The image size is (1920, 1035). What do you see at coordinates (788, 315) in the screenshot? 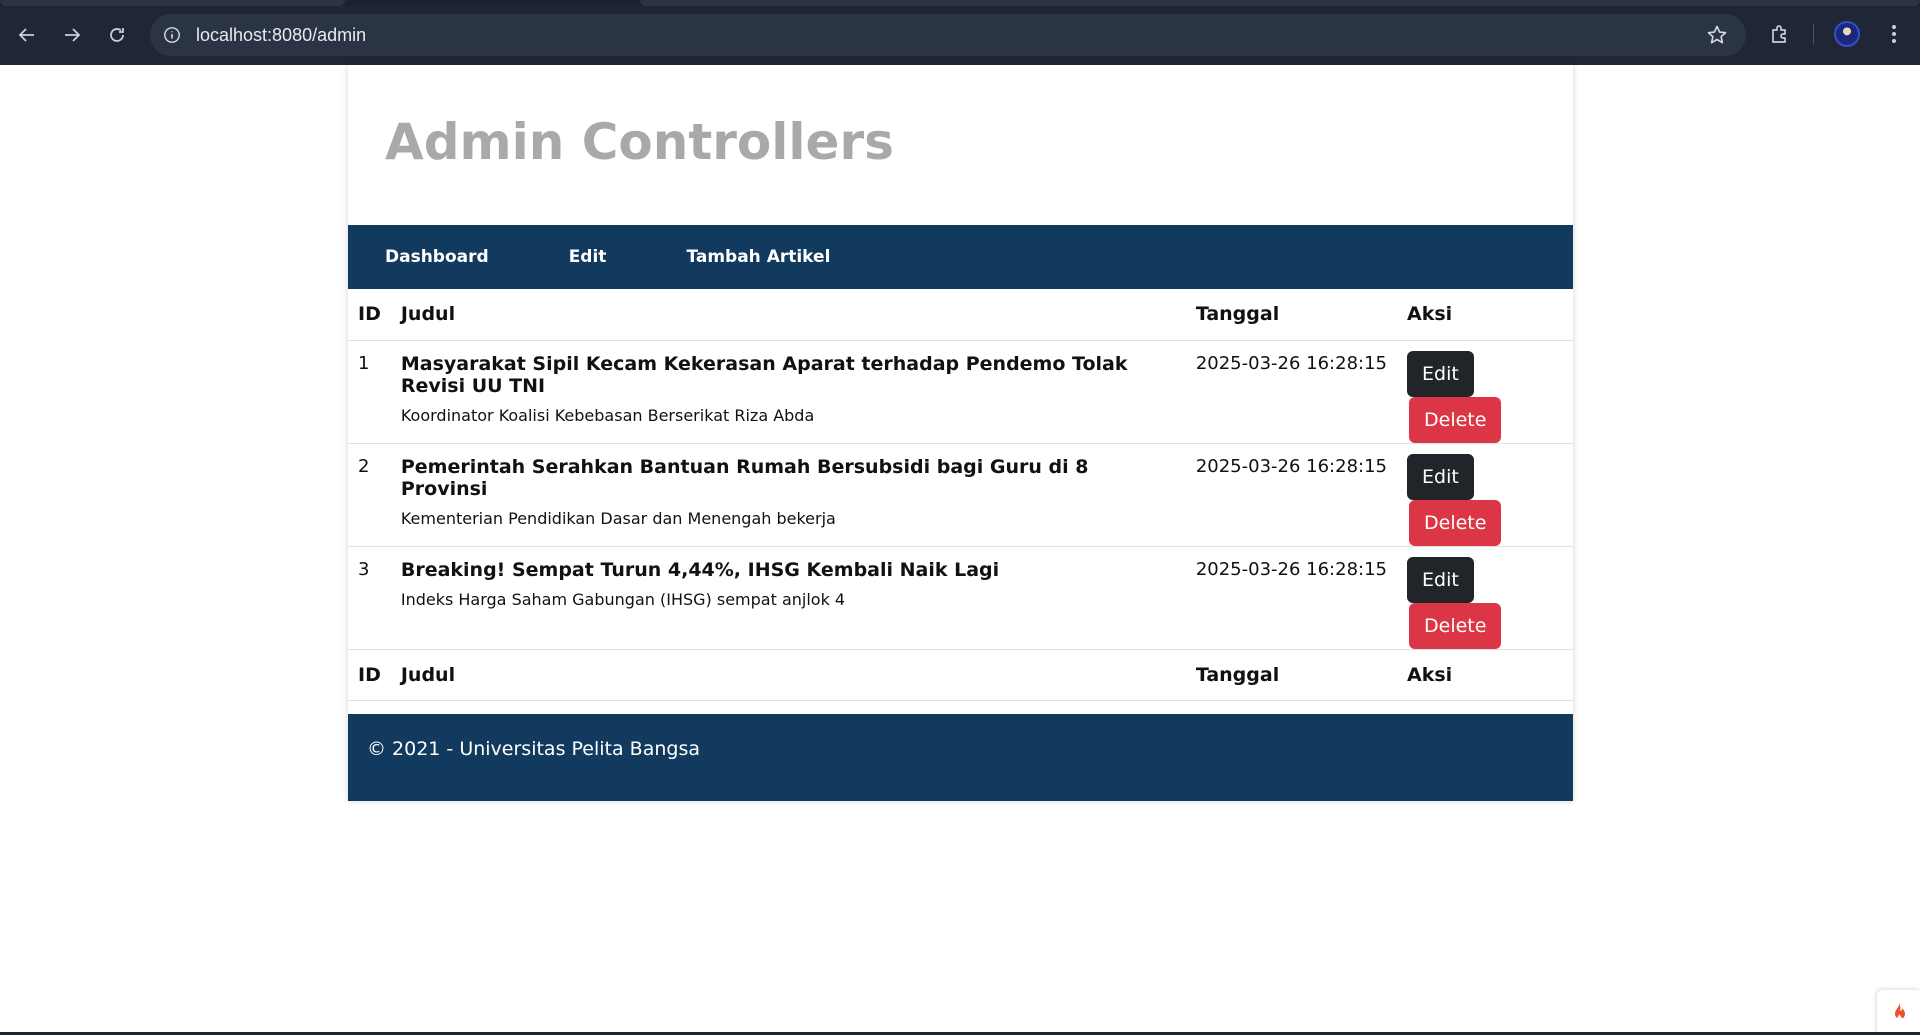
I see `col-header-judul: Judul` at bounding box center [788, 315].